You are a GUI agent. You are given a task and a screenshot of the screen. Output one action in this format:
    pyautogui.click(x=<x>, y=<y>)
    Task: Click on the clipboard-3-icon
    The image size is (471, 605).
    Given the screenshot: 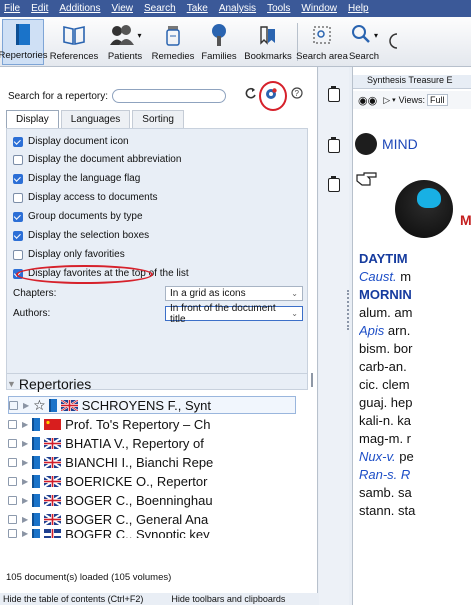 What is the action you would take?
    pyautogui.click(x=334, y=184)
    